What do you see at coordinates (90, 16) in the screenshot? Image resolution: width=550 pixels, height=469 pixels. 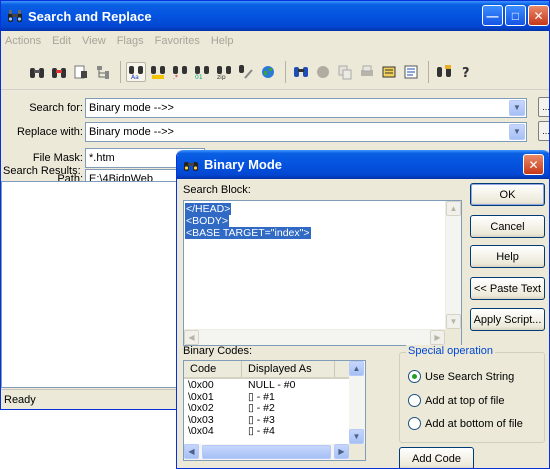 I see `main-title: Search and Replace` at bounding box center [90, 16].